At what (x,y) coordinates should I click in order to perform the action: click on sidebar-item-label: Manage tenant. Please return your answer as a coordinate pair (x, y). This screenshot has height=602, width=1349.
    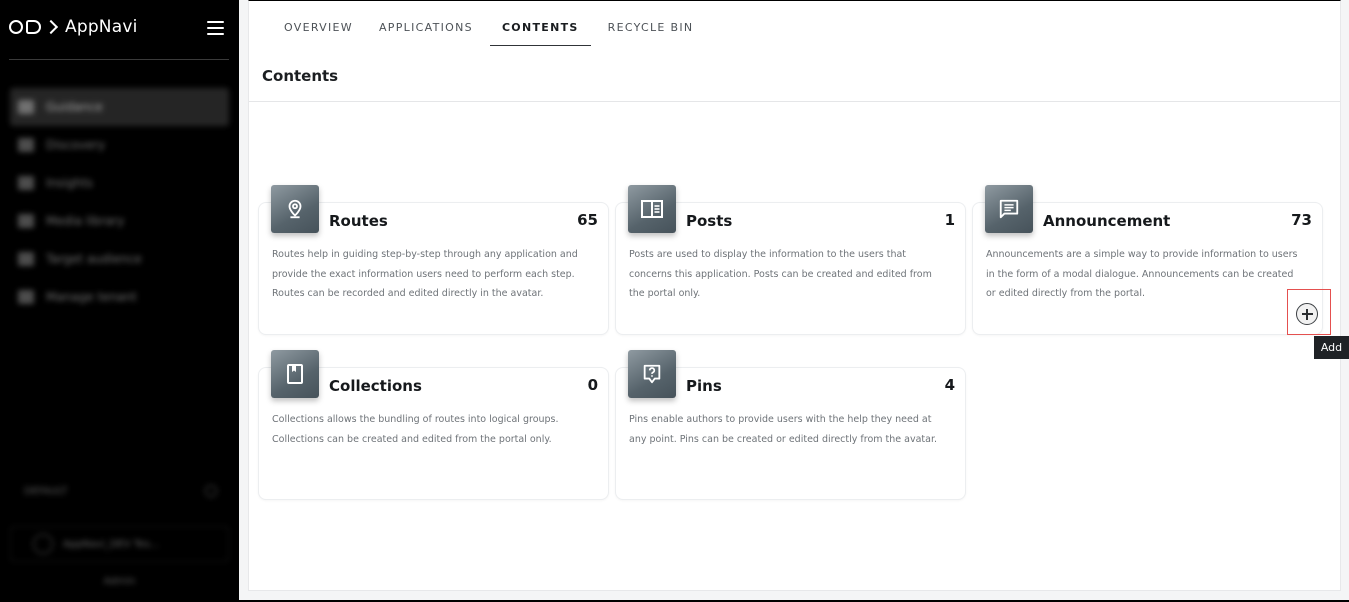
    Looking at the image, I should click on (91, 297).